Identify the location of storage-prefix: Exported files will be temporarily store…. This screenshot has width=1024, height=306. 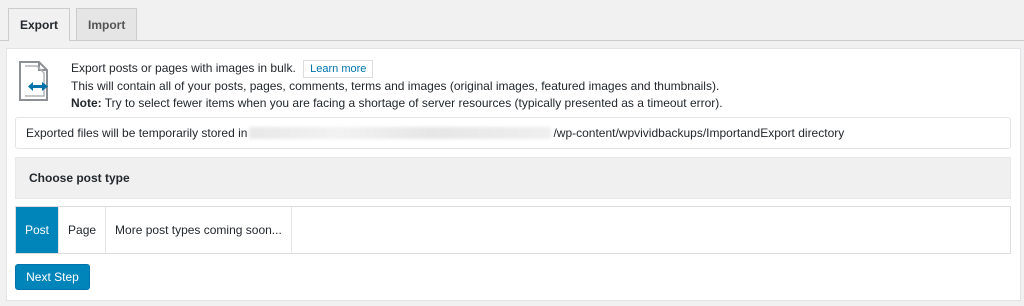
(137, 133).